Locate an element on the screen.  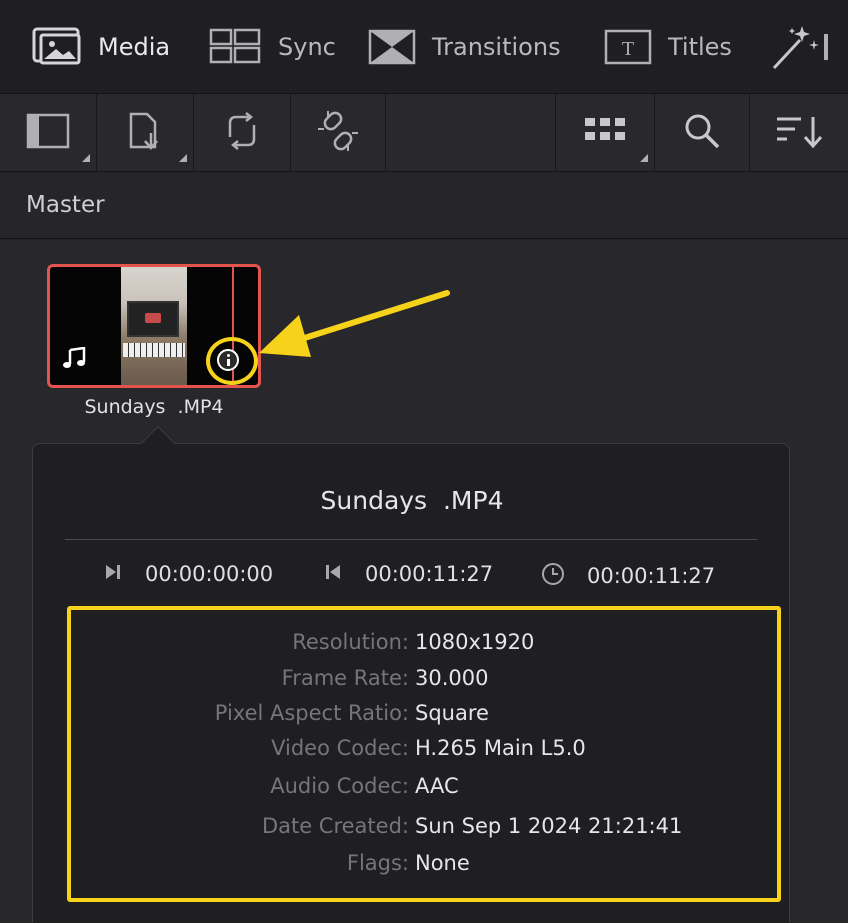
metadata-label: Audio Codec: is located at coordinates (339, 786).